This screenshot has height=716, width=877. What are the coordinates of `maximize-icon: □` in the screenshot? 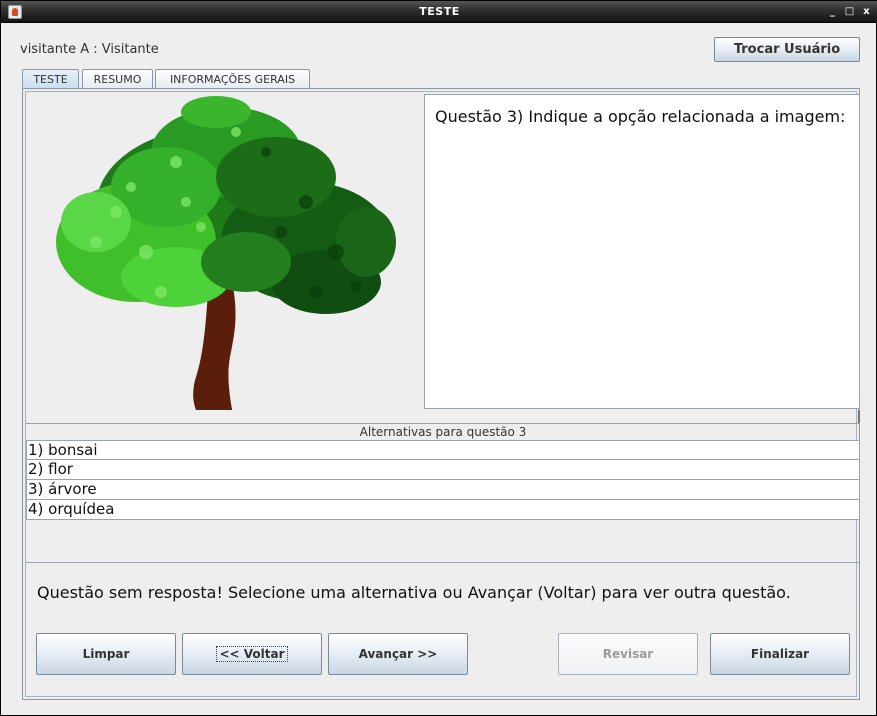 It's located at (849, 11).